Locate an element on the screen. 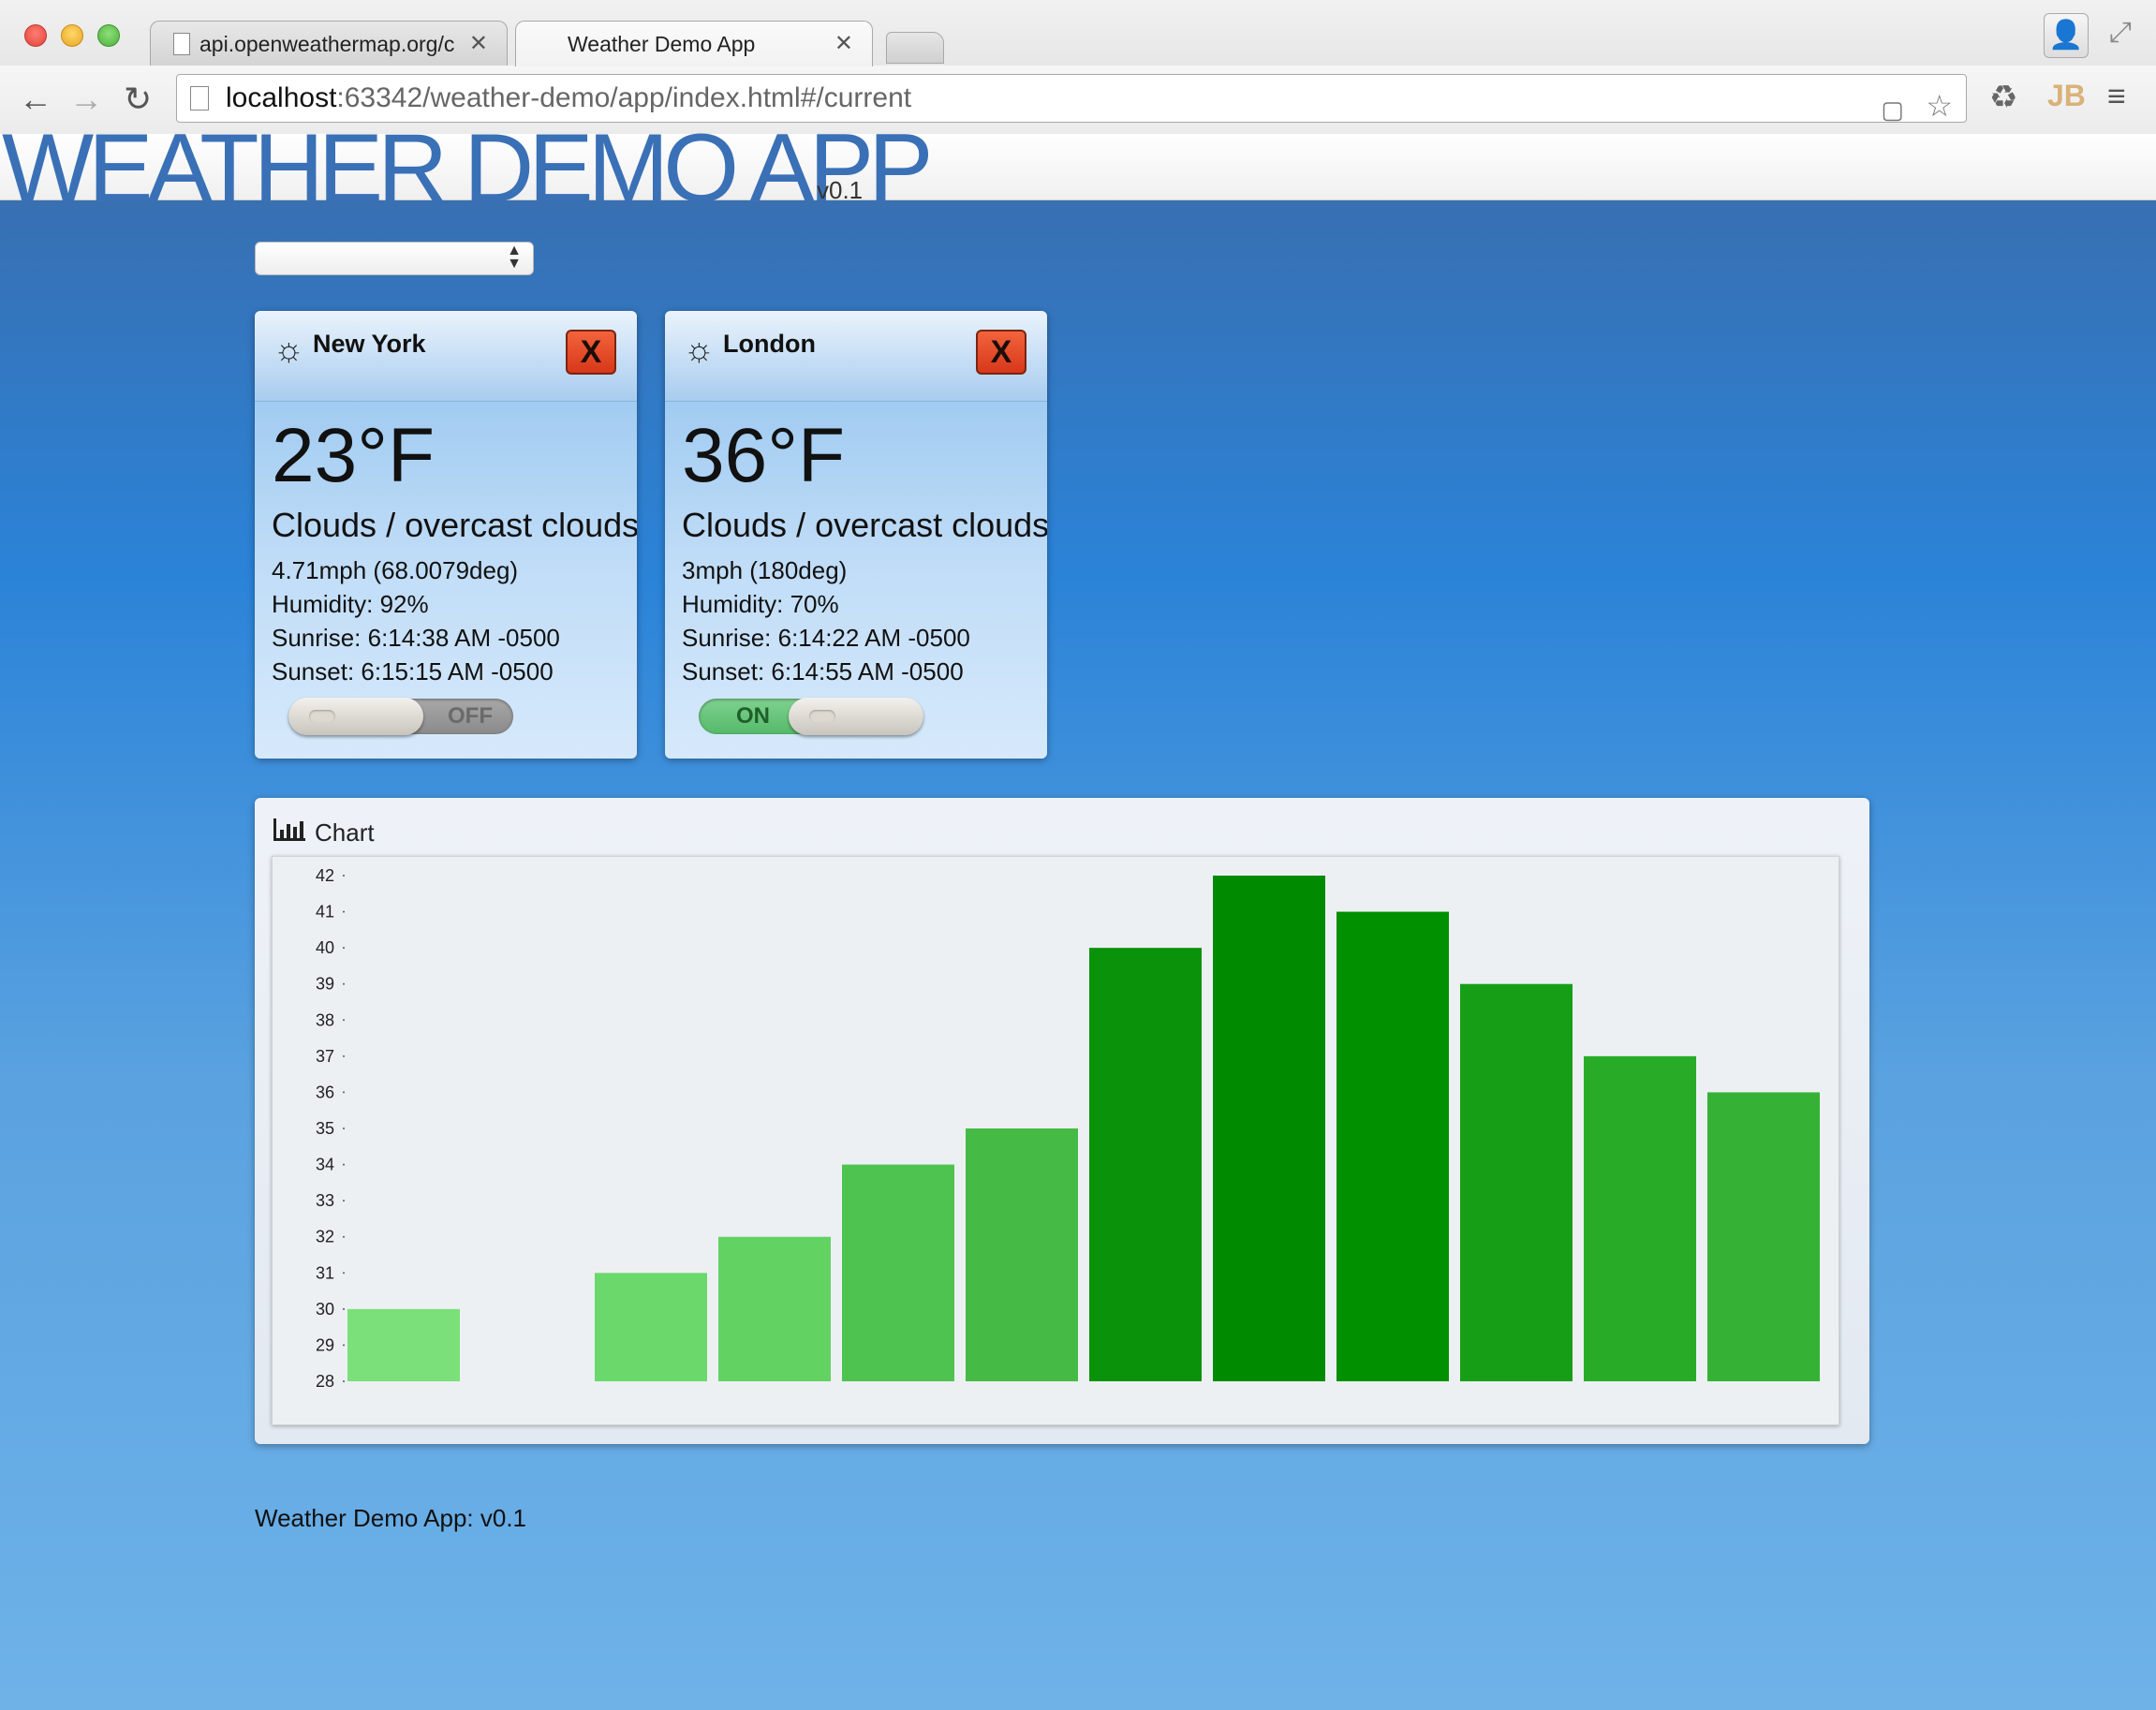 This screenshot has height=1710, width=2156. y-tick-label: 37 is located at coordinates (325, 1056).